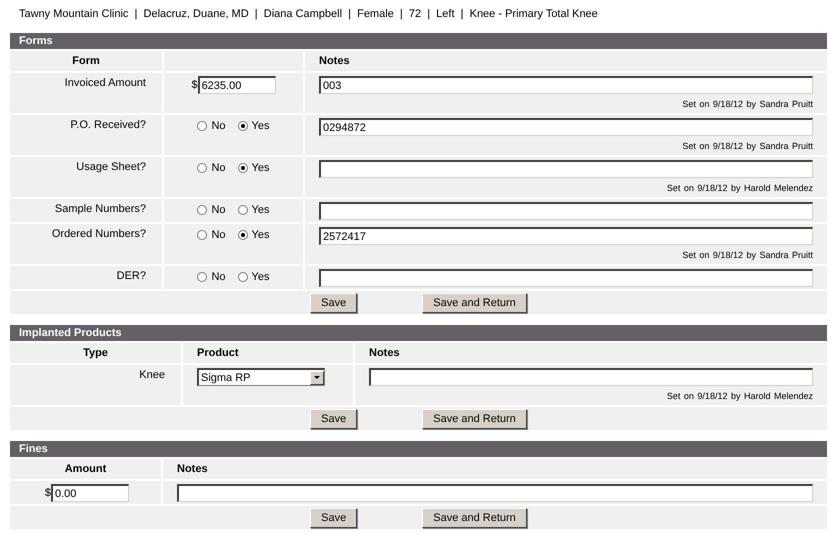 The width and height of the screenshot is (838, 536). Describe the element at coordinates (418, 449) in the screenshot. I see `section-header: Fines` at that location.